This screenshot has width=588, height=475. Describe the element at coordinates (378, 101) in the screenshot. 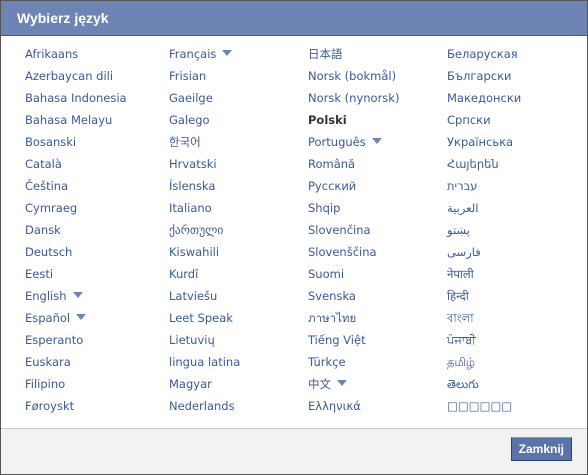

I see `language-item: Norsk (nynorsk)` at that location.